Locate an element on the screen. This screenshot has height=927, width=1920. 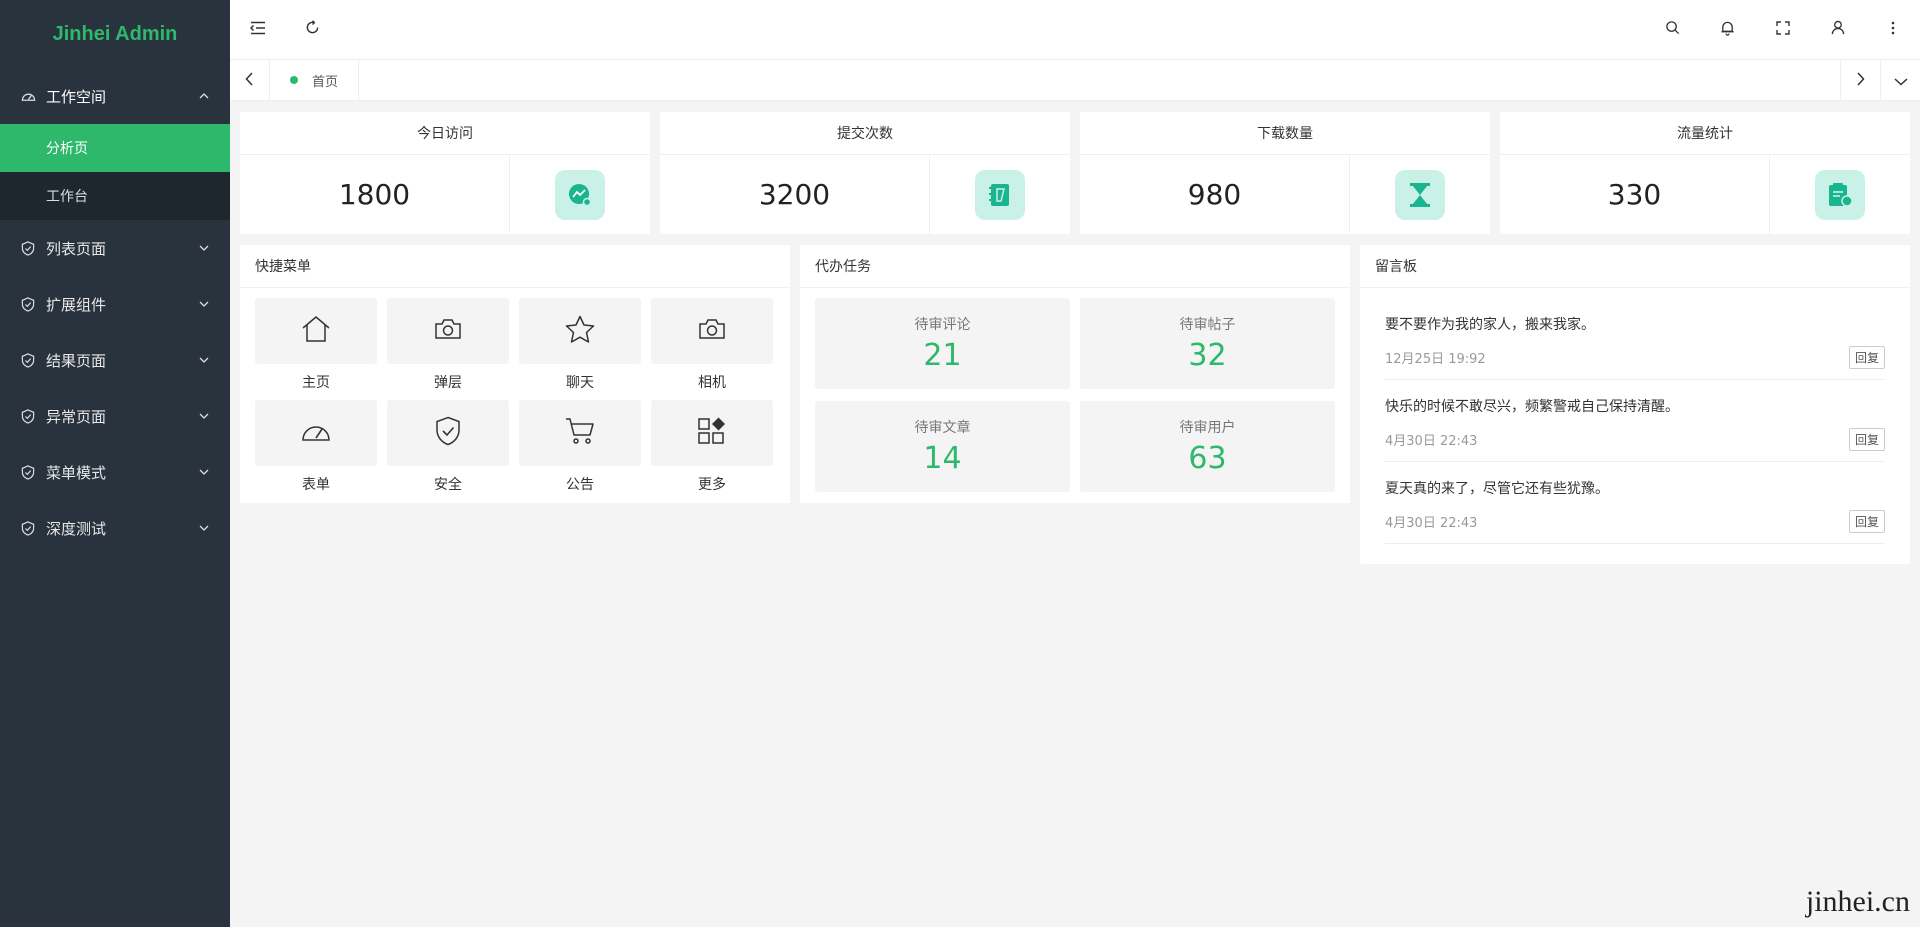
fullscreen-icon is located at coordinates (1782, 29).